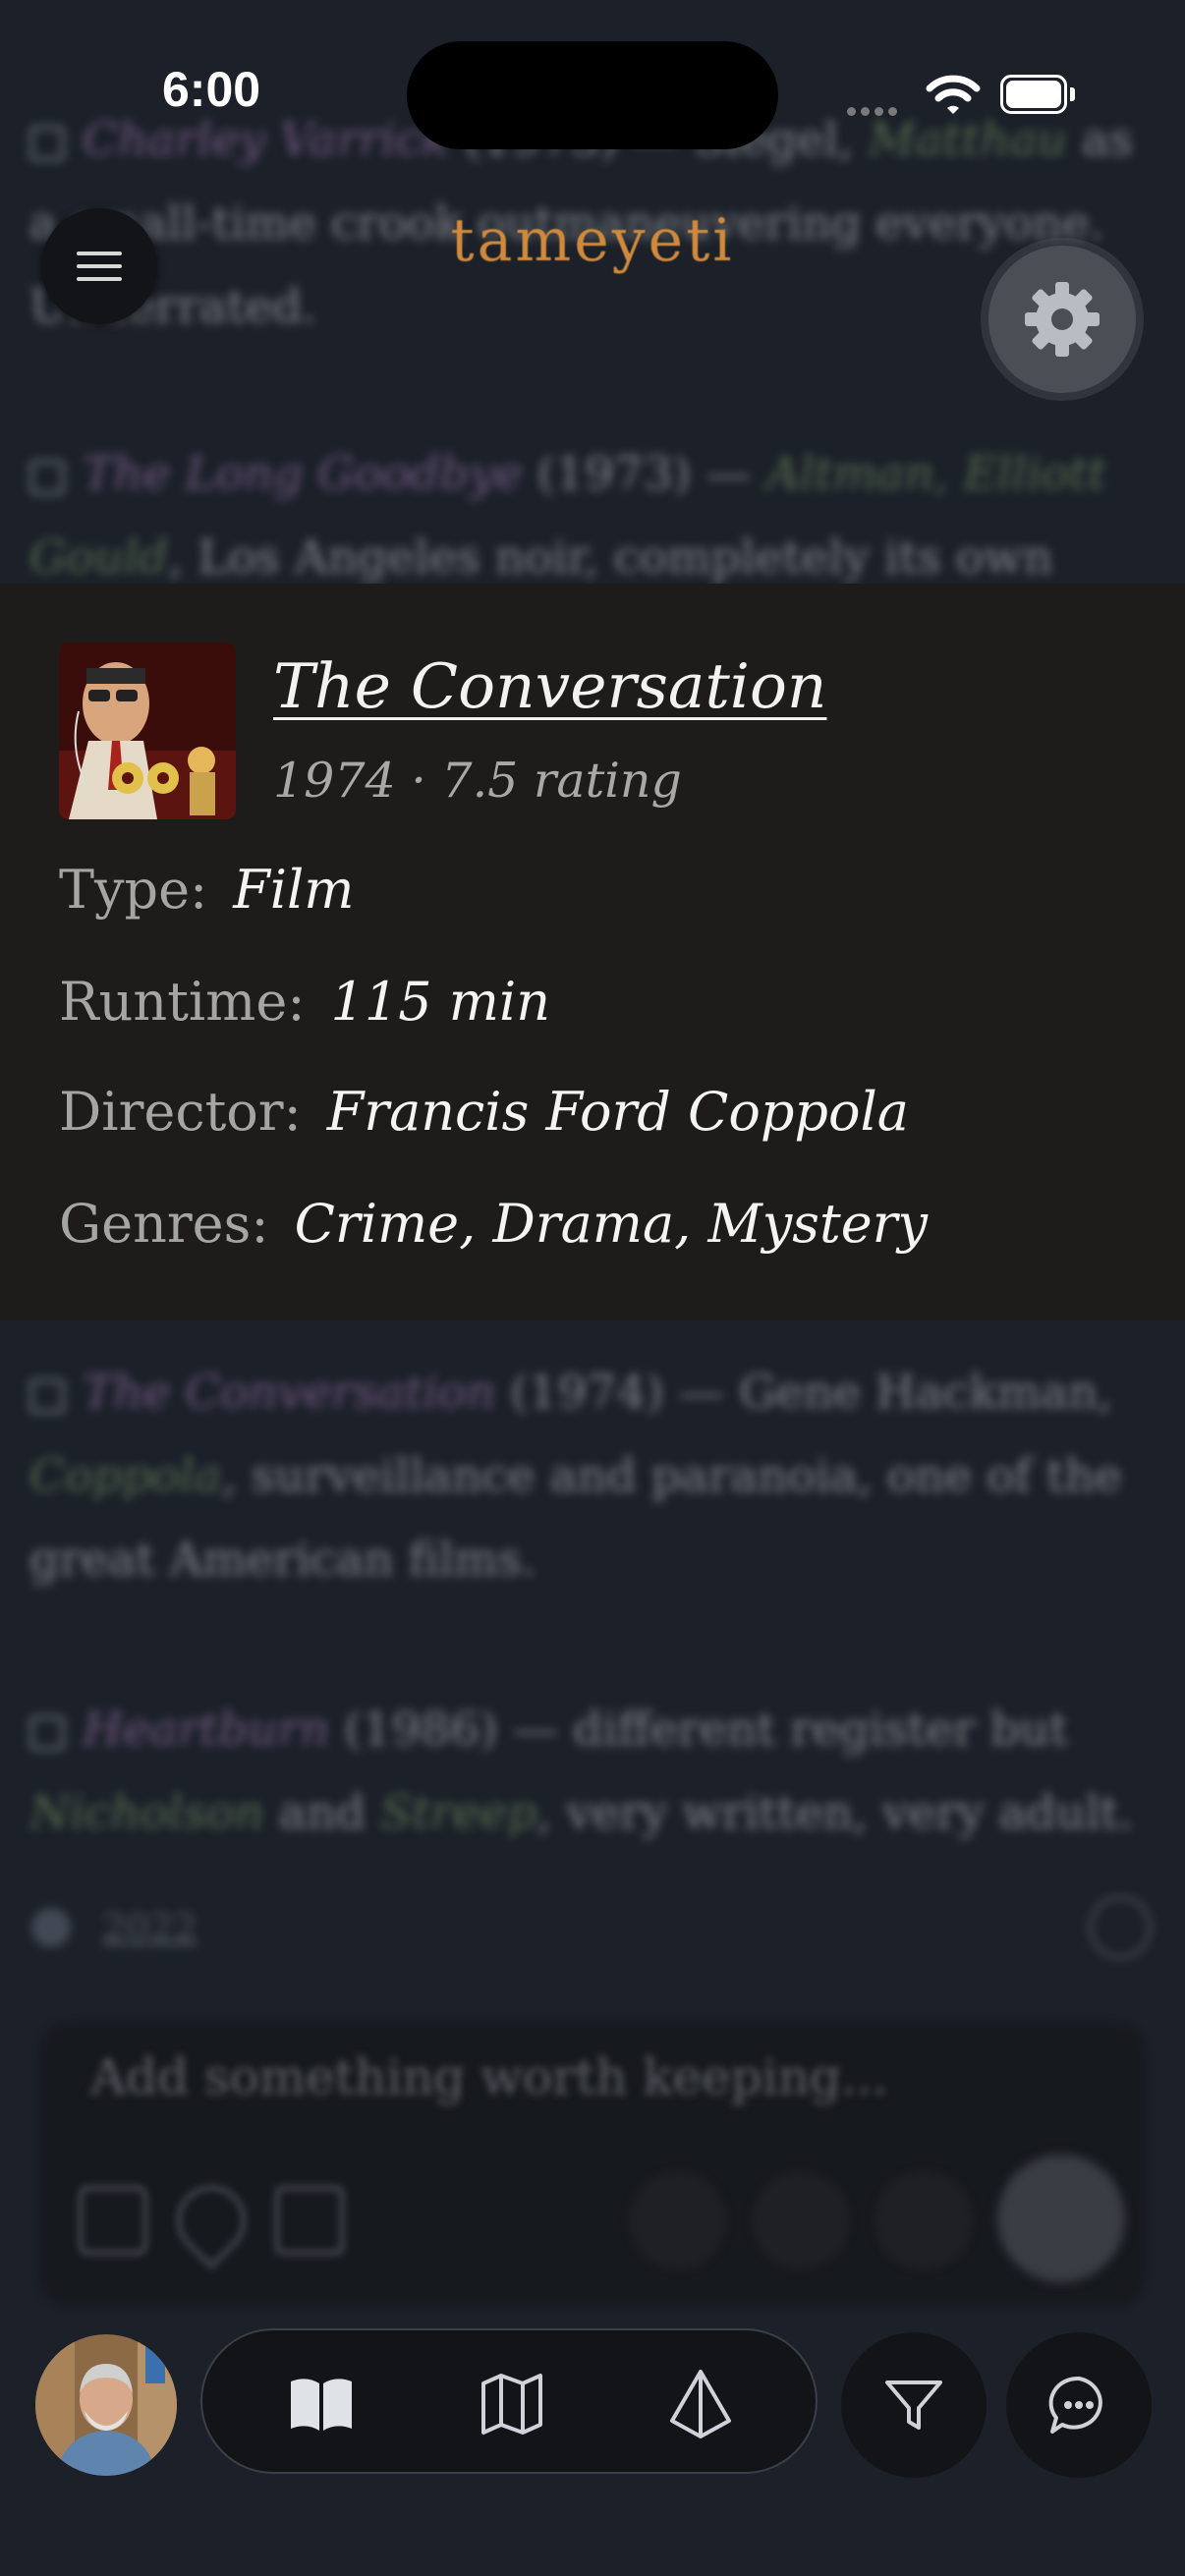 The image size is (1185, 2576). I want to click on dynamic-island, so click(592, 95).